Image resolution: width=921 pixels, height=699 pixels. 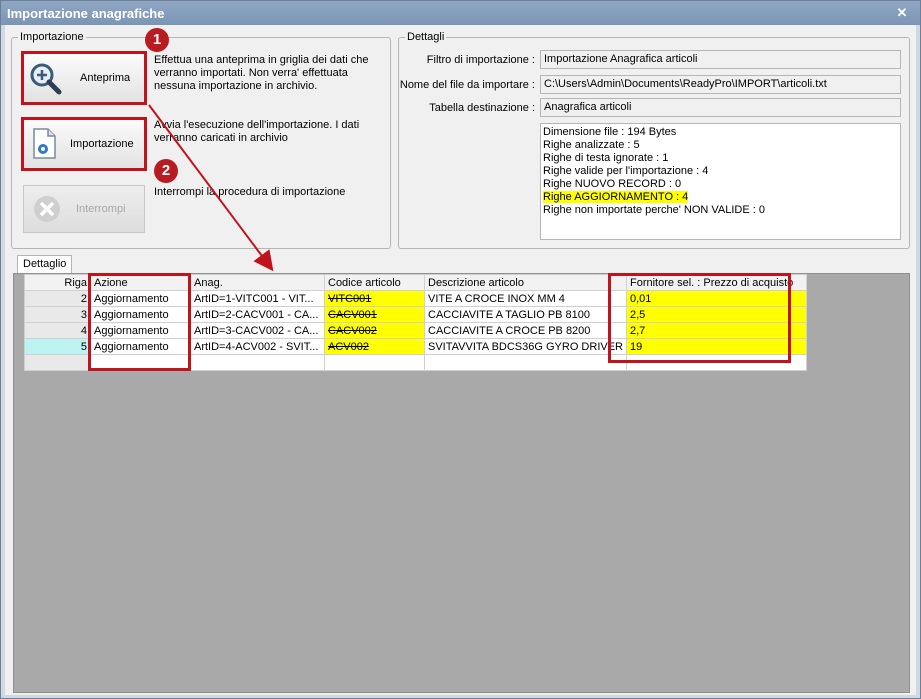 I want to click on stop-button: Interrompi, so click(x=84, y=209).